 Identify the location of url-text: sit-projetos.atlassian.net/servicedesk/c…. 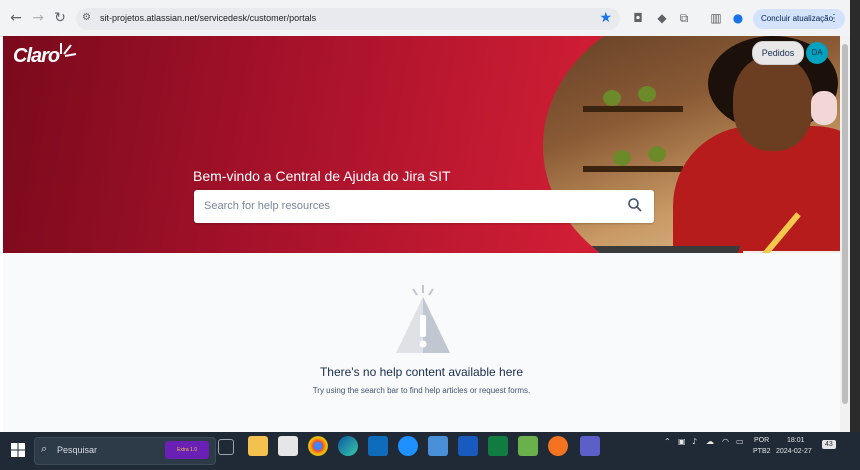
(208, 18).